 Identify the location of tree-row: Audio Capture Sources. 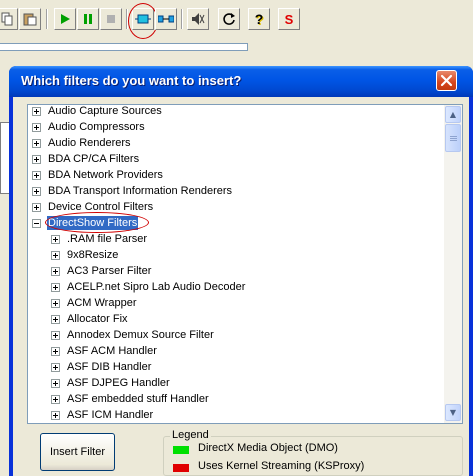
(97, 112).